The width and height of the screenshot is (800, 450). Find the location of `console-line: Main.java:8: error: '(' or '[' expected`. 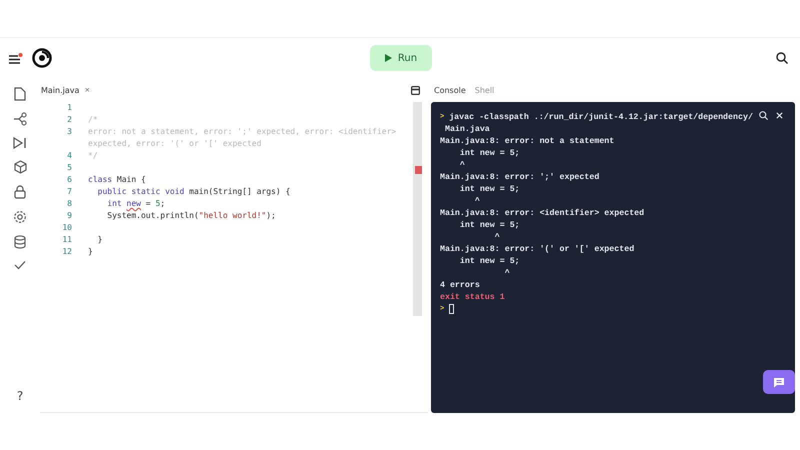

console-line: Main.java:8: error: '(' or '[' expected is located at coordinates (537, 249).